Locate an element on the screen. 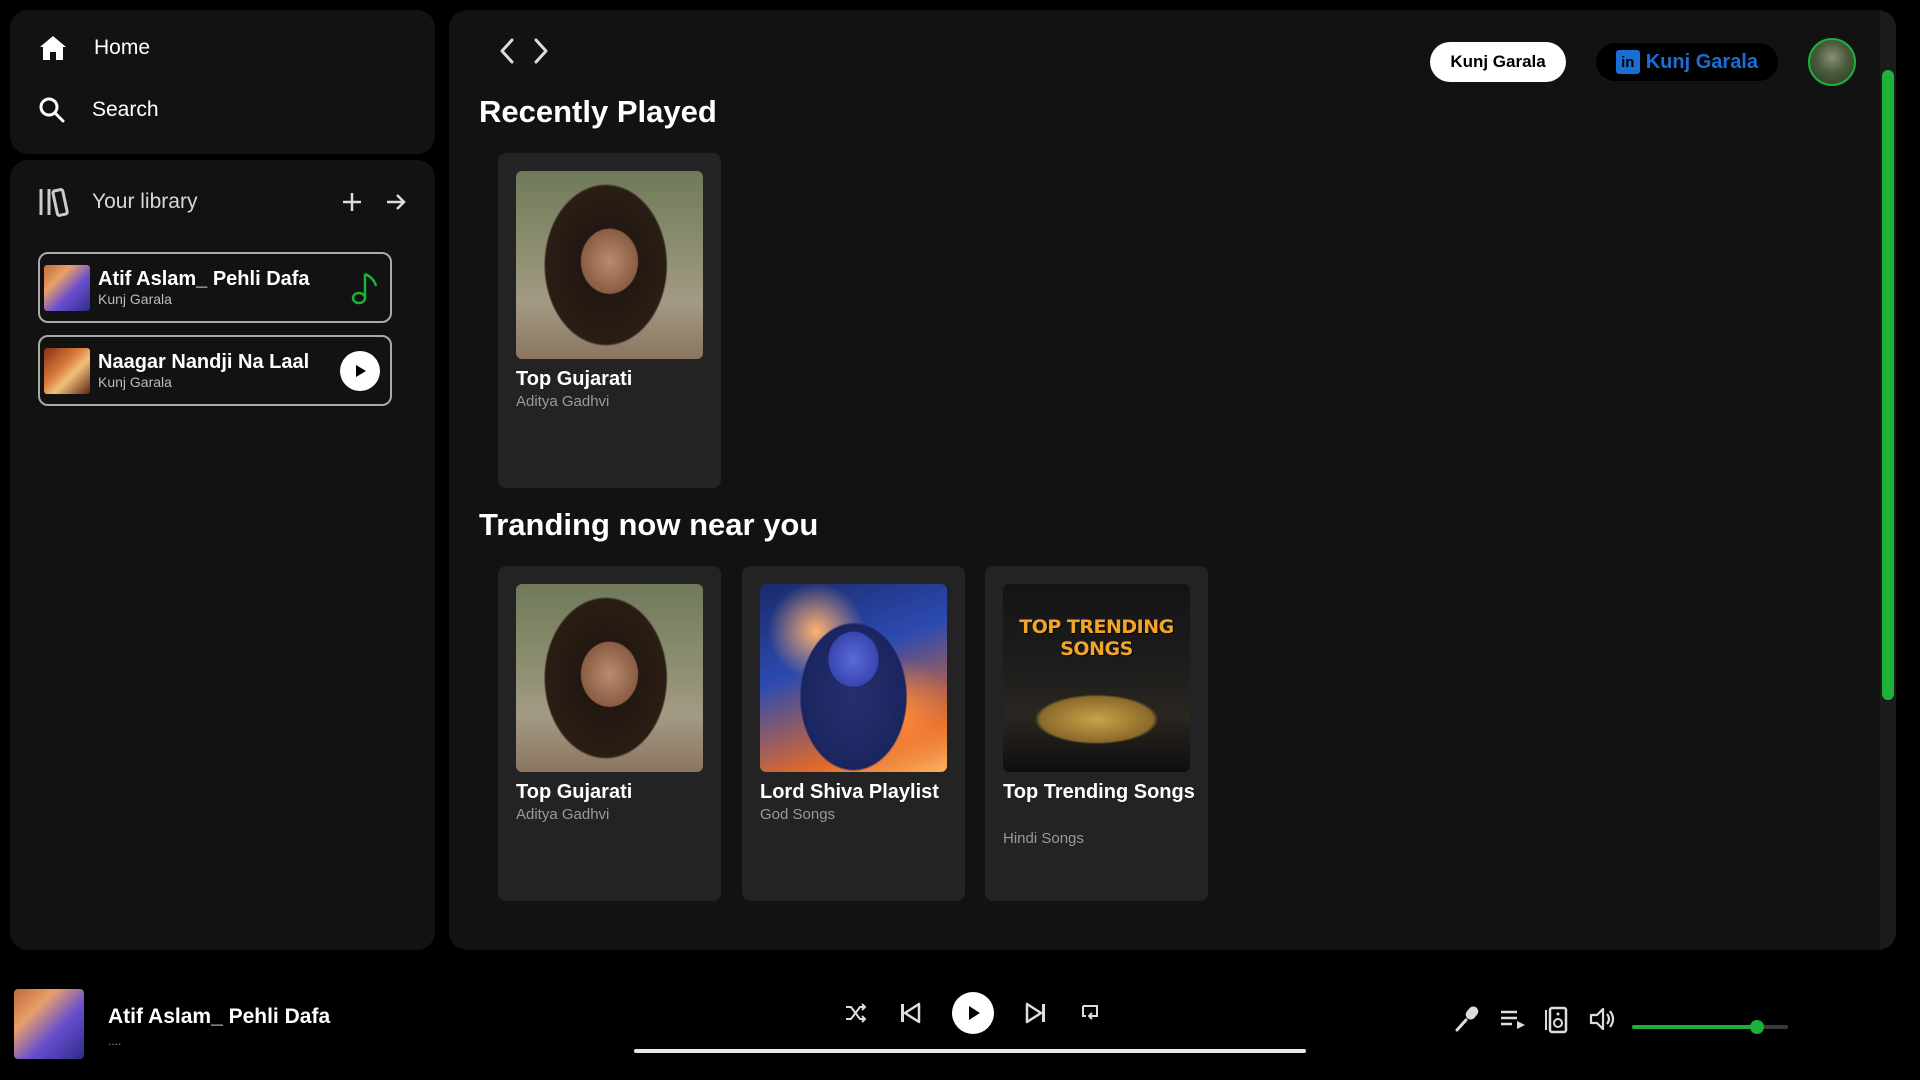  playlist-card-subtitle: God Songs is located at coordinates (798, 814).